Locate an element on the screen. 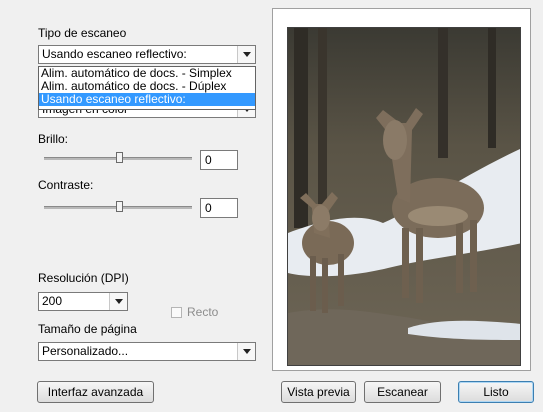 This screenshot has height=412, width=543. brightness-label: Brillo: is located at coordinates (53, 139).